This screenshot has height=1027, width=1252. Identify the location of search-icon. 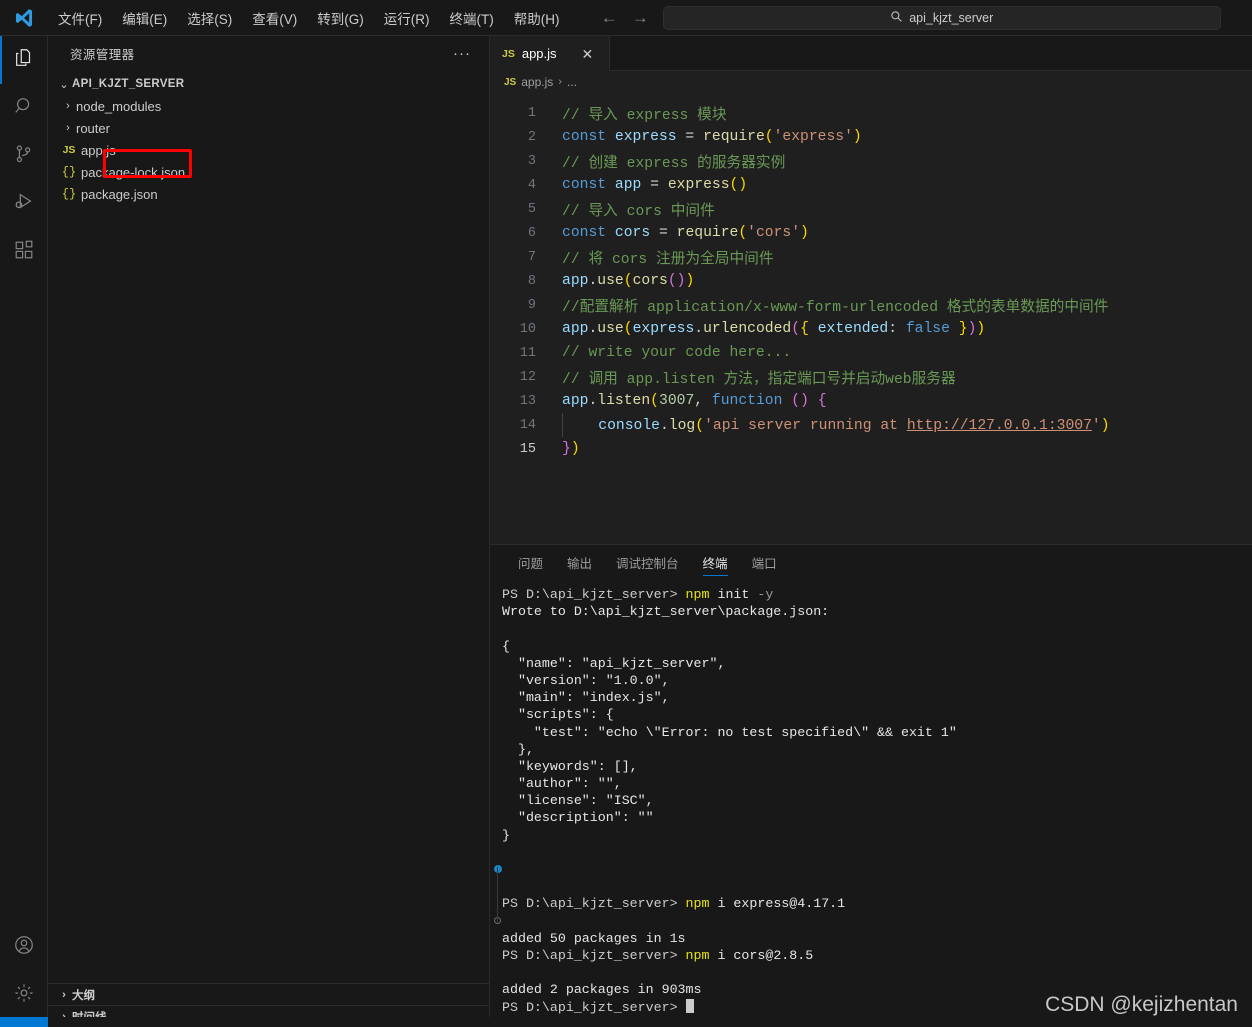
(896, 18).